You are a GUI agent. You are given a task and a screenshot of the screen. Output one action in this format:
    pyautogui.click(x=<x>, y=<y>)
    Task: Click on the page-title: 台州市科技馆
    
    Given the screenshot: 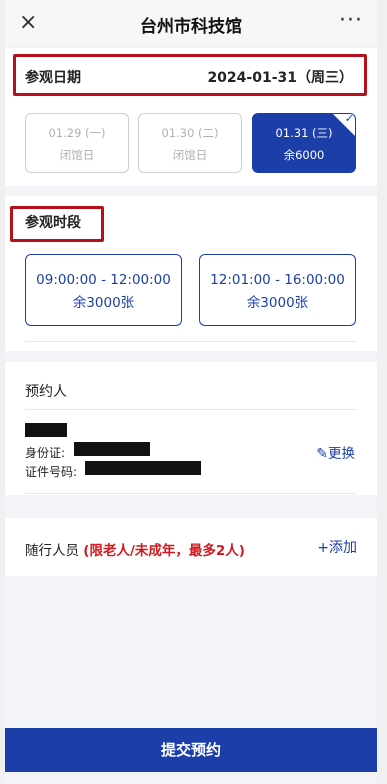 What is the action you would take?
    pyautogui.click(x=191, y=27)
    